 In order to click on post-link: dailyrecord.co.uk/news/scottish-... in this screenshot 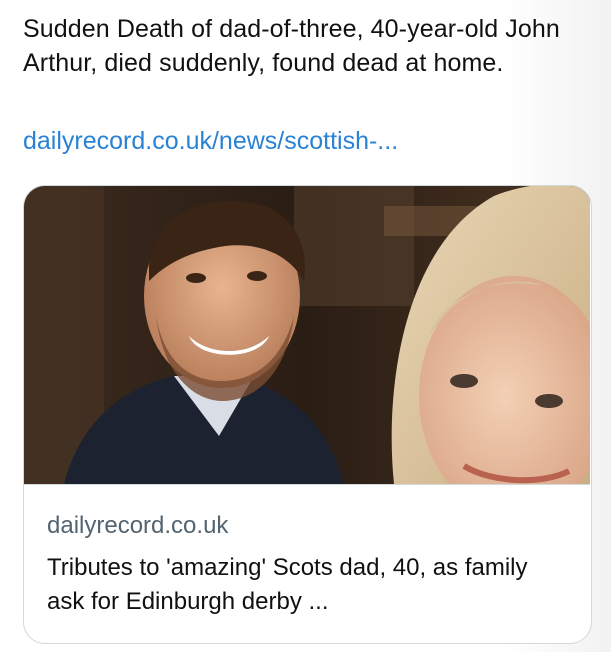, I will do `click(210, 141)`.